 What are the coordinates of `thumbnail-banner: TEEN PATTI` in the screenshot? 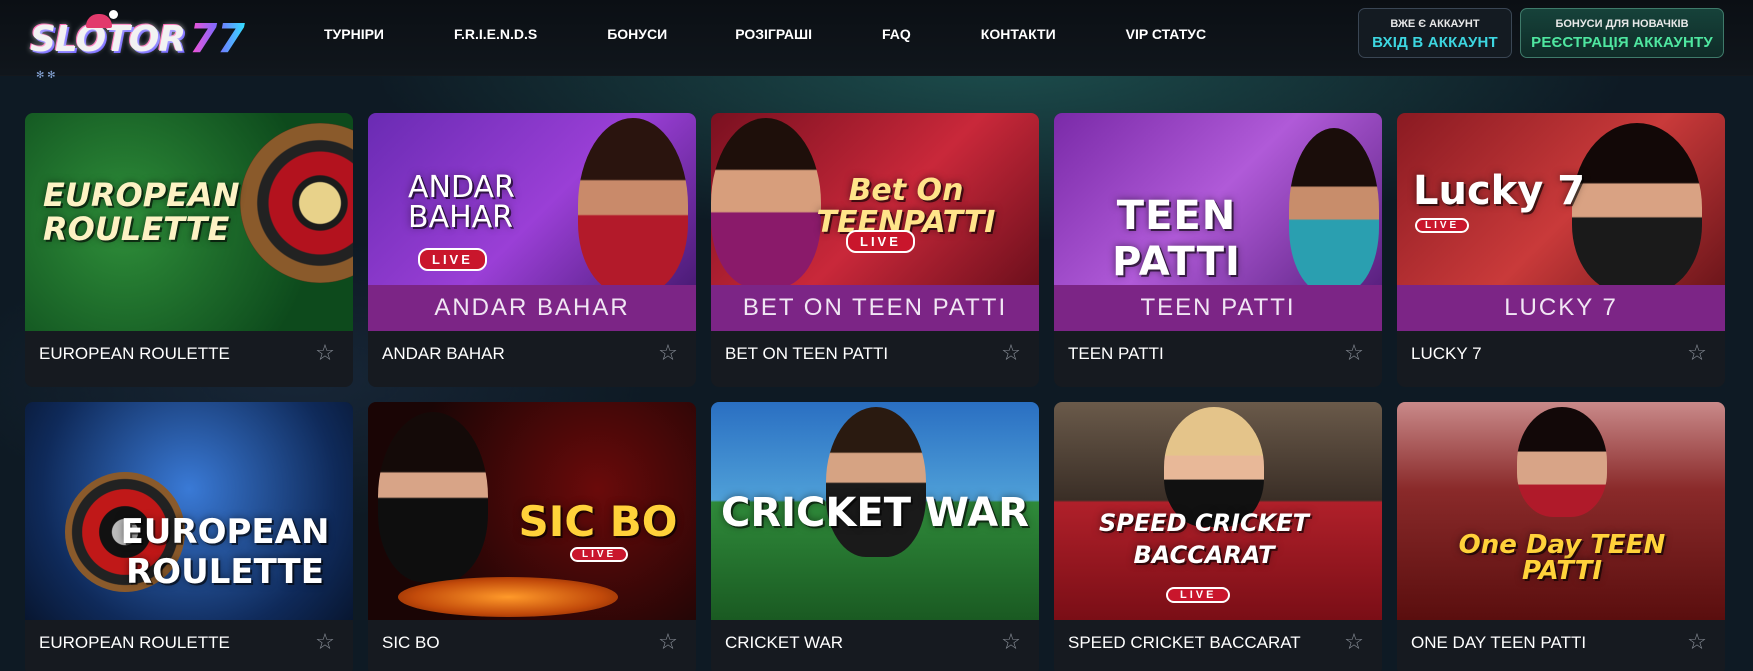 It's located at (1218, 308).